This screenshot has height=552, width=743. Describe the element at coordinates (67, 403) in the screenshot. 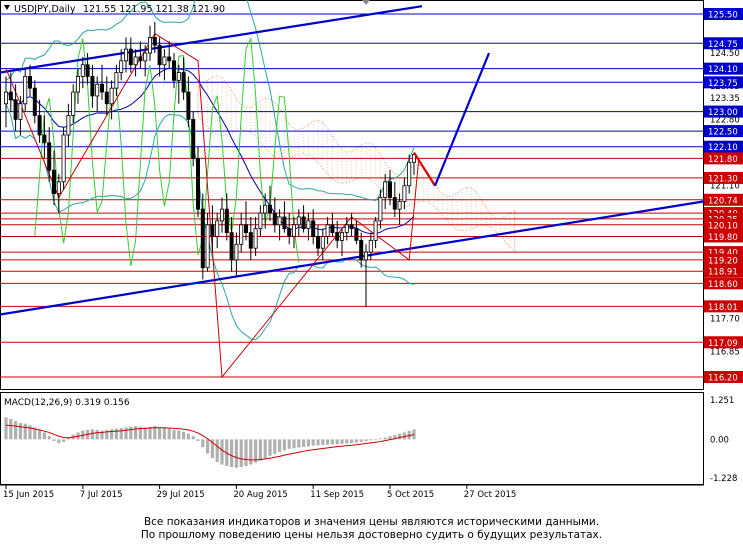

I see `macd-title: MACD(12,26,9) 0.319 0.156` at that location.